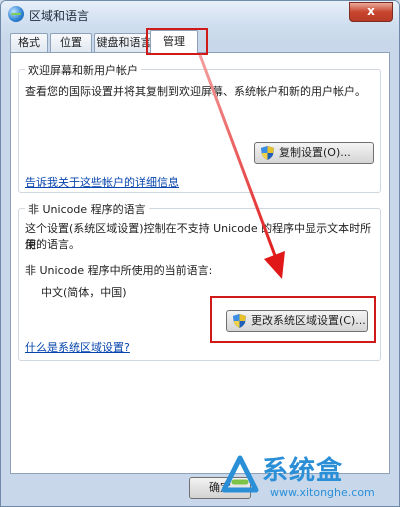  Describe the element at coordinates (59, 16) in the screenshot. I see `window-title: 区域和语言` at that location.